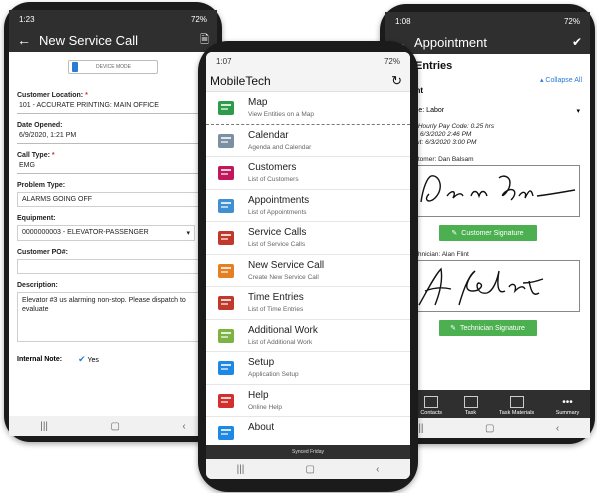 This screenshot has width=597, height=493. What do you see at coordinates (487, 42) in the screenshot?
I see `app-bar: ← Appointment ✔` at bounding box center [487, 42].